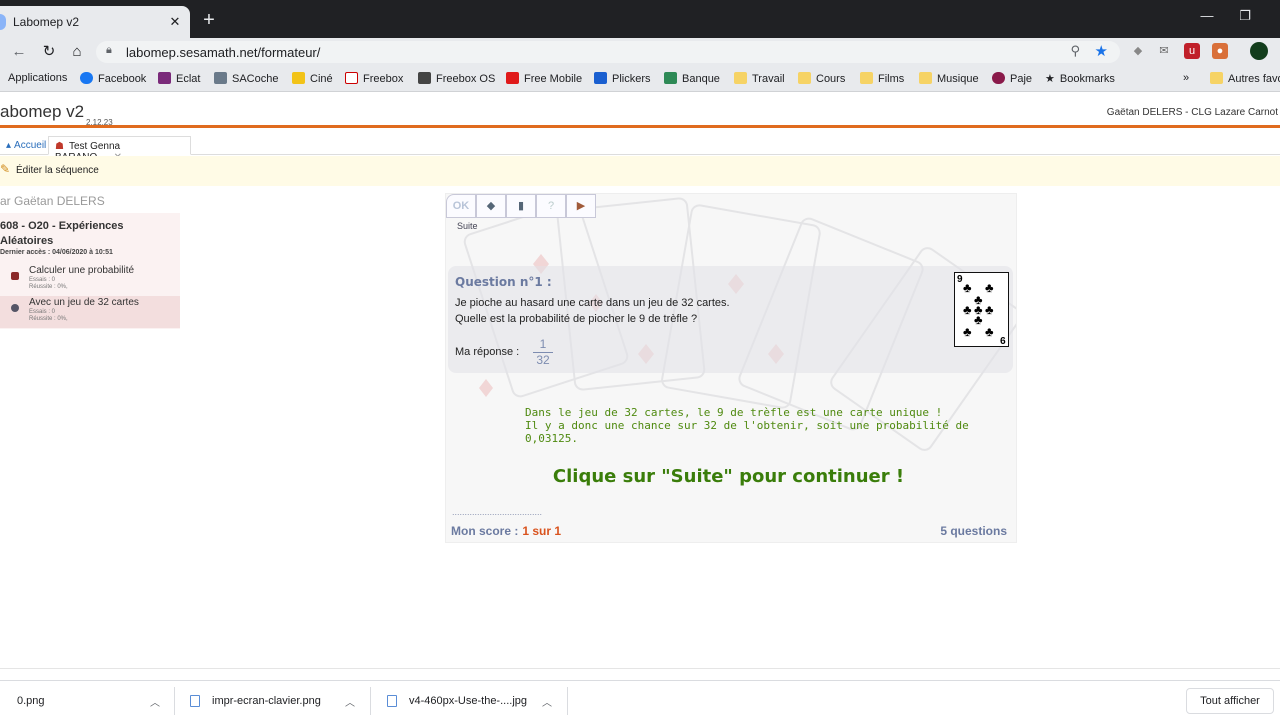 The height and width of the screenshot is (721, 1280). What do you see at coordinates (487, 352) in the screenshot?
I see `answer-label: Ma réponse :` at bounding box center [487, 352].